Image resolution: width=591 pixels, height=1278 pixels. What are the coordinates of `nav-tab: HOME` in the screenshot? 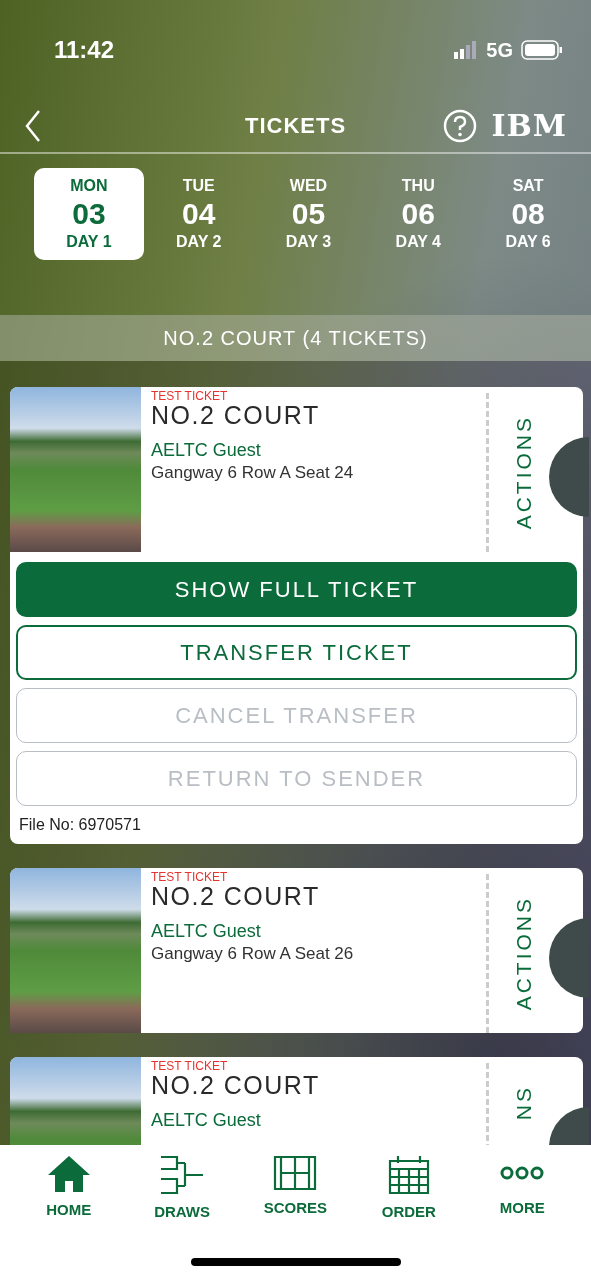 It's located at (68, 1187).